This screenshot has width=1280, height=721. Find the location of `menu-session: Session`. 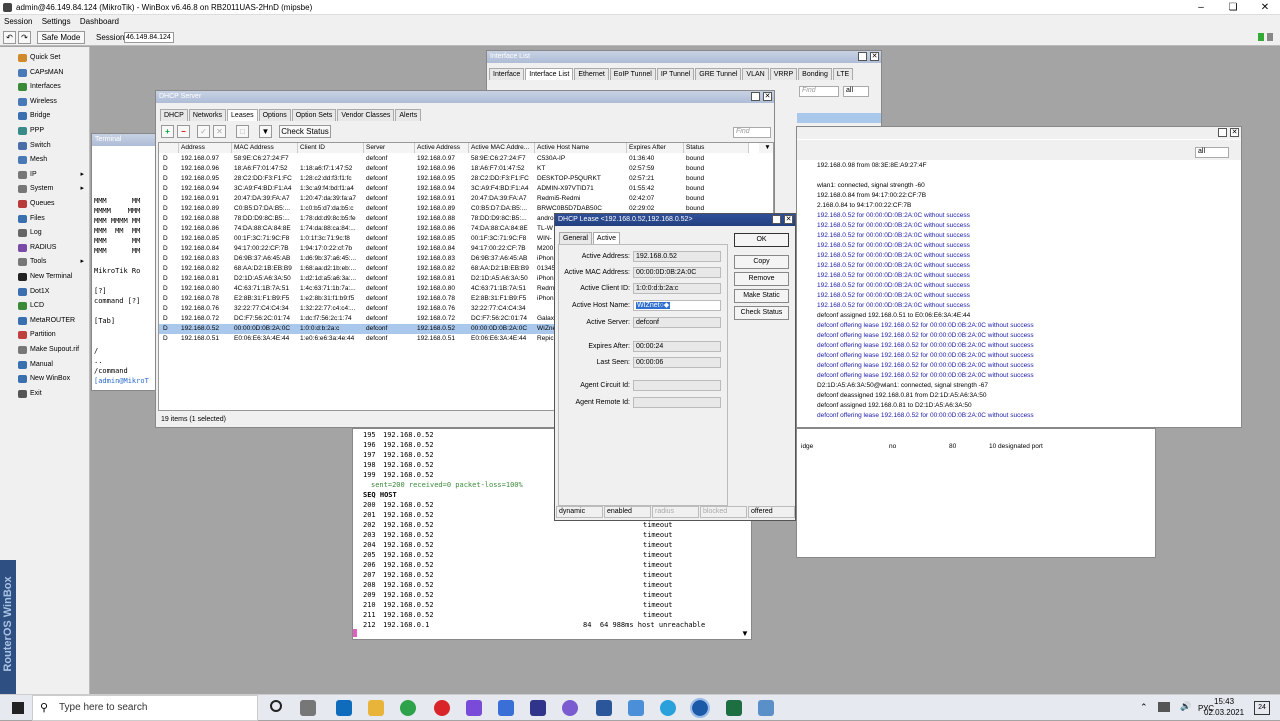

menu-session: Session is located at coordinates (18, 21).